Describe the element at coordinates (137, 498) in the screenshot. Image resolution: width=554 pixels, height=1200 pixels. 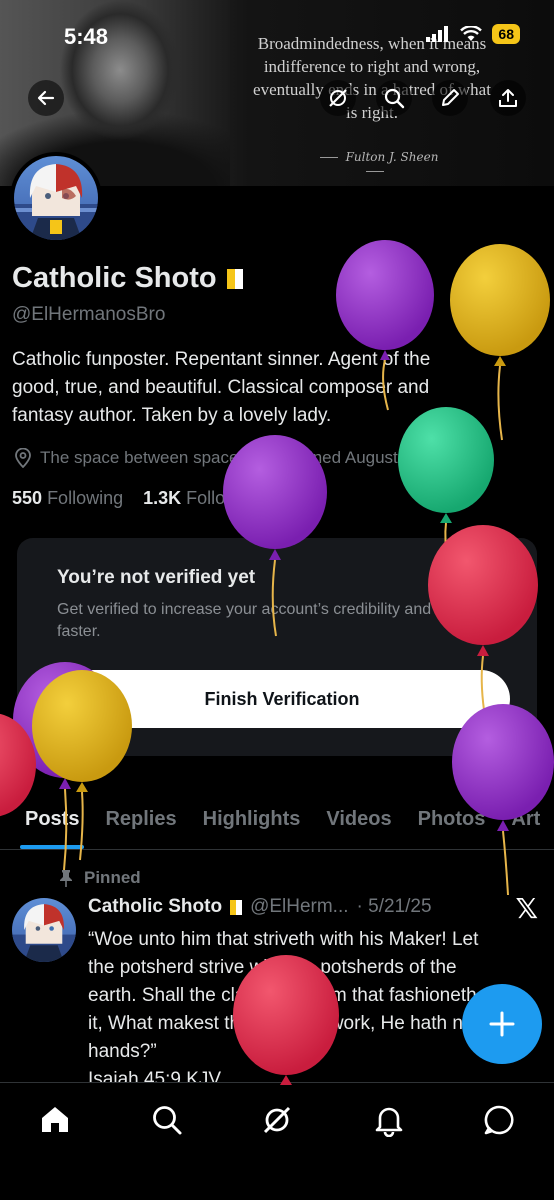
I see `follow-counts: 550 Following 1.3K Followers` at that location.